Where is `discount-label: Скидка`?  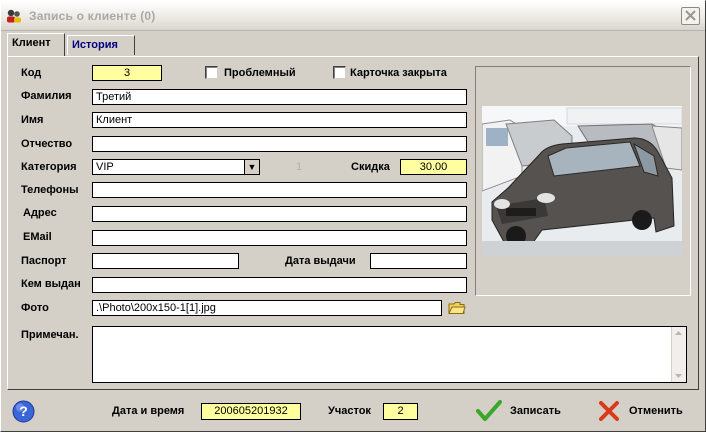
discount-label: Скидка is located at coordinates (370, 167).